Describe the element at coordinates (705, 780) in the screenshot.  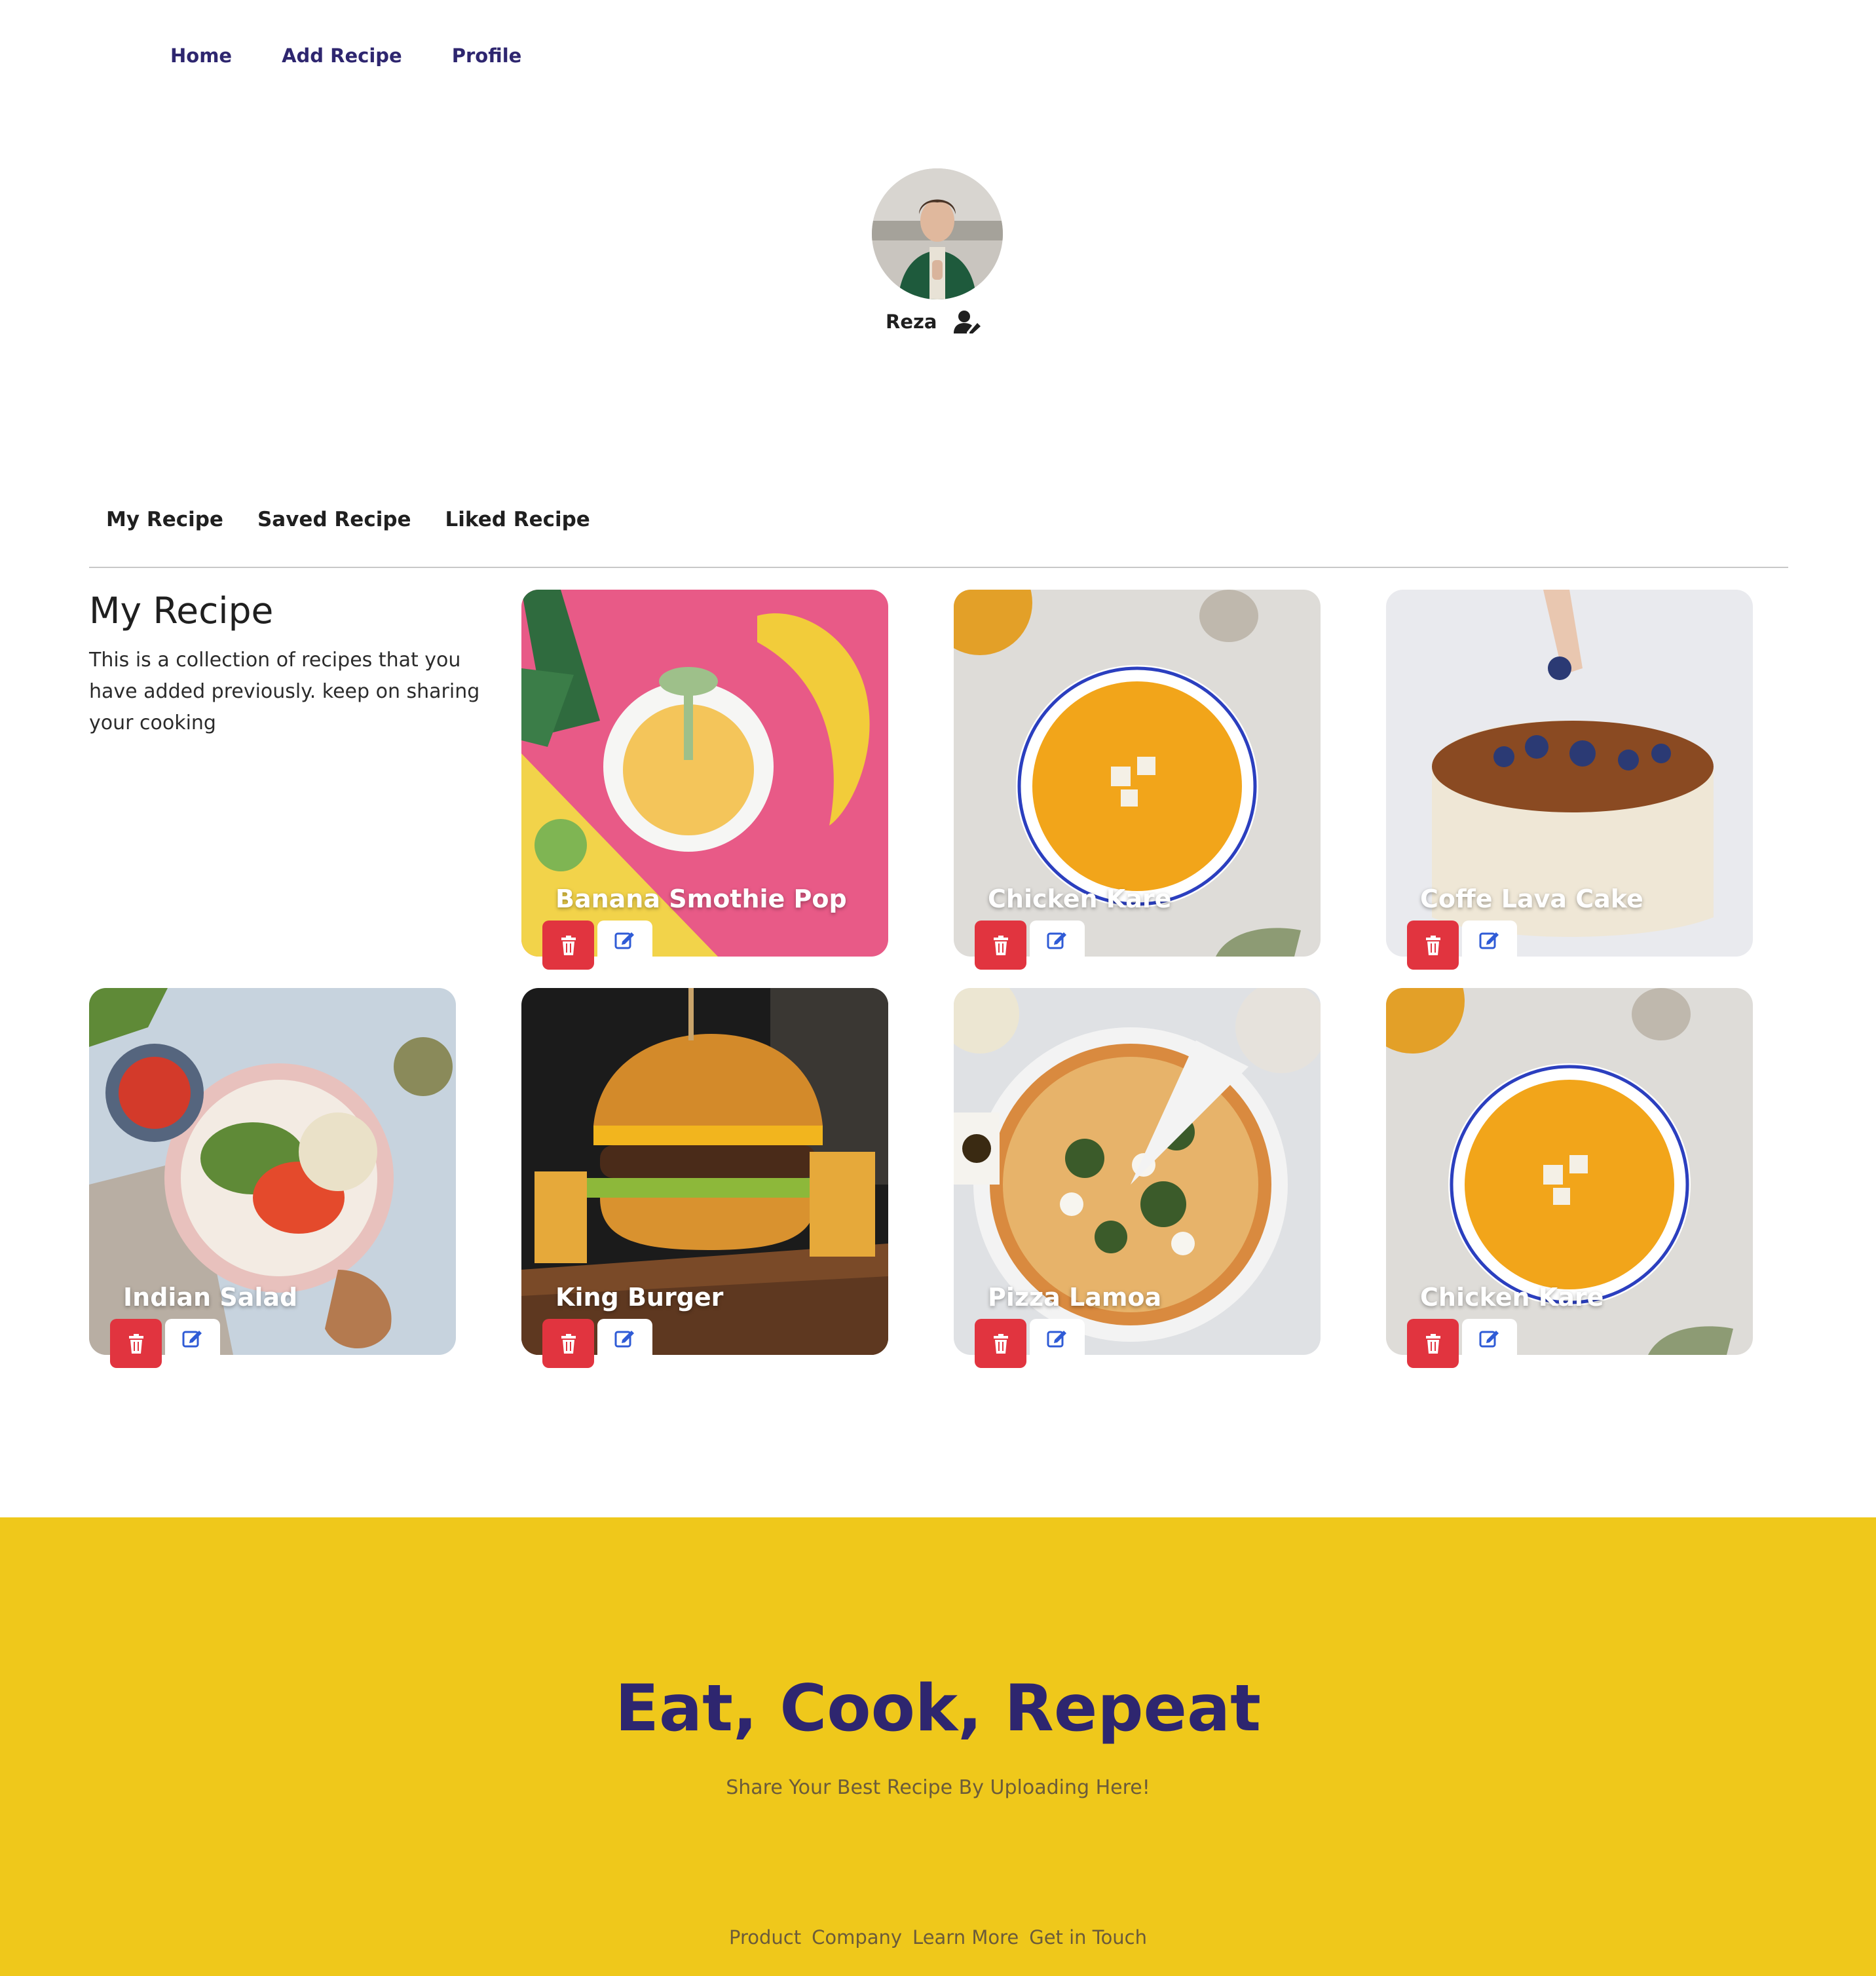
I see `recipe-card: Banana Smothie Pop` at that location.